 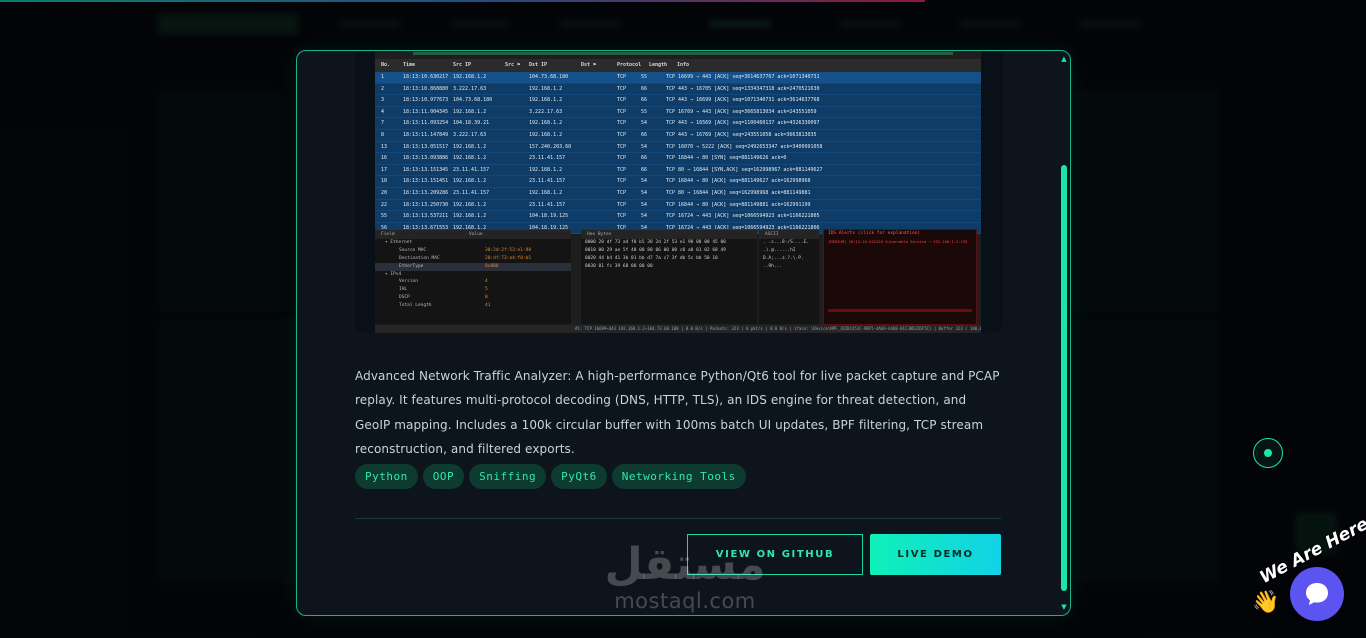 I want to click on packet-time: 18:13:13.250730, so click(x=426, y=204).